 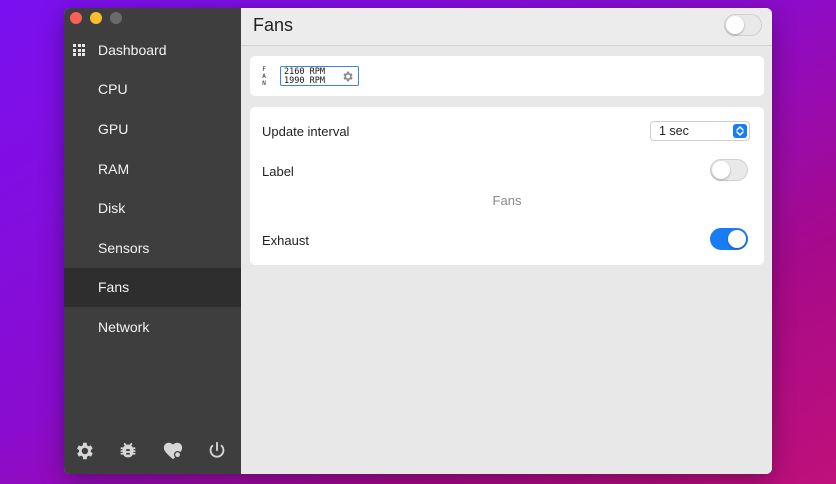 What do you see at coordinates (173, 451) in the screenshot?
I see `heart-icon` at bounding box center [173, 451].